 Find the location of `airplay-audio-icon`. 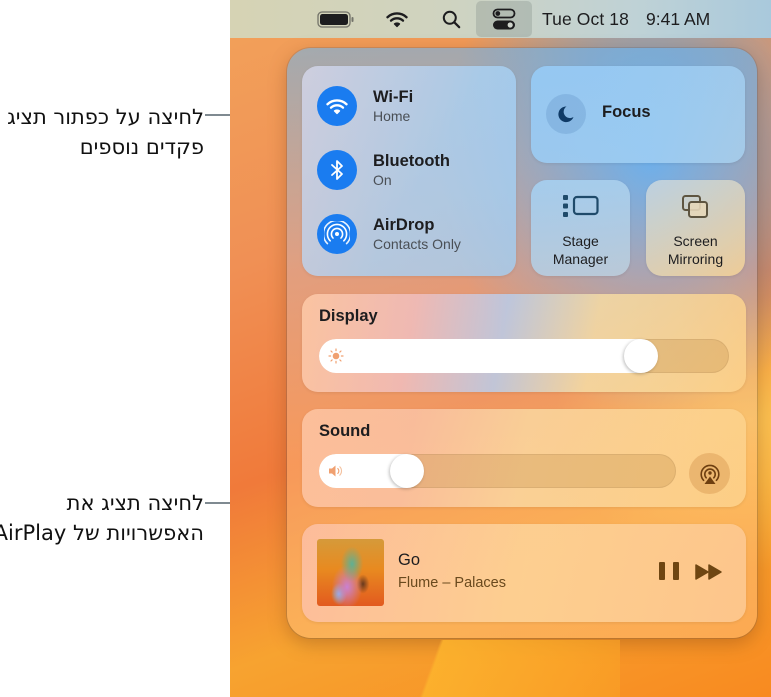

airplay-audio-icon is located at coordinates (709, 474).